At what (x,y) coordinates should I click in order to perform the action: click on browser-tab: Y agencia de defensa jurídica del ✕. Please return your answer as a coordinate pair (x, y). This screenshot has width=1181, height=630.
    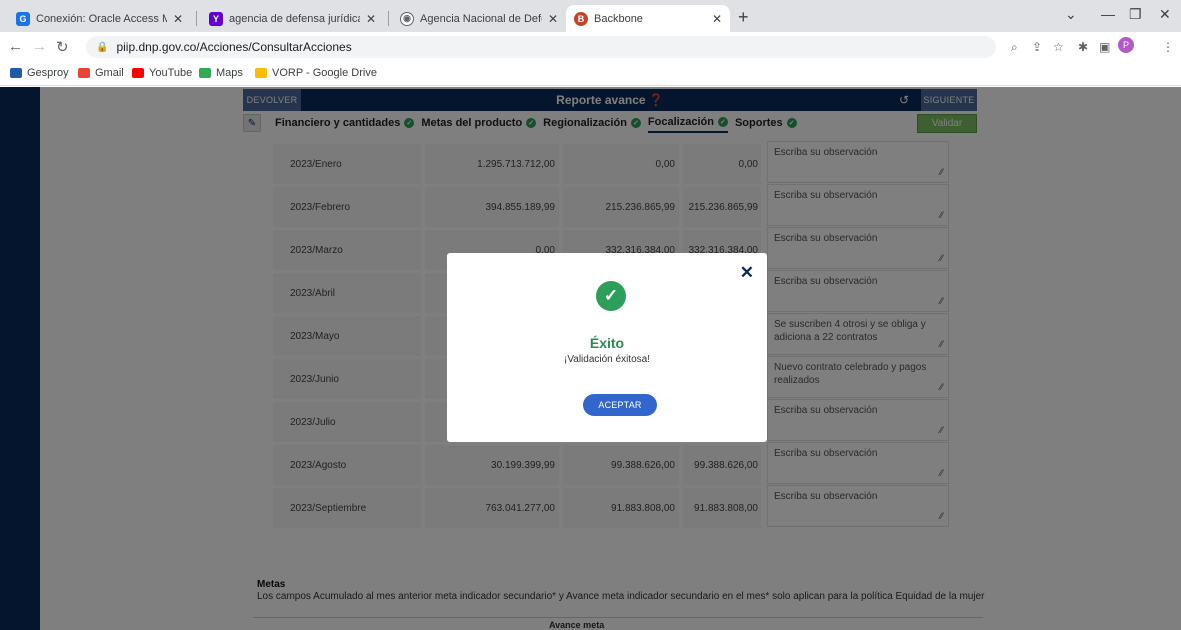
    Looking at the image, I should click on (292, 18).